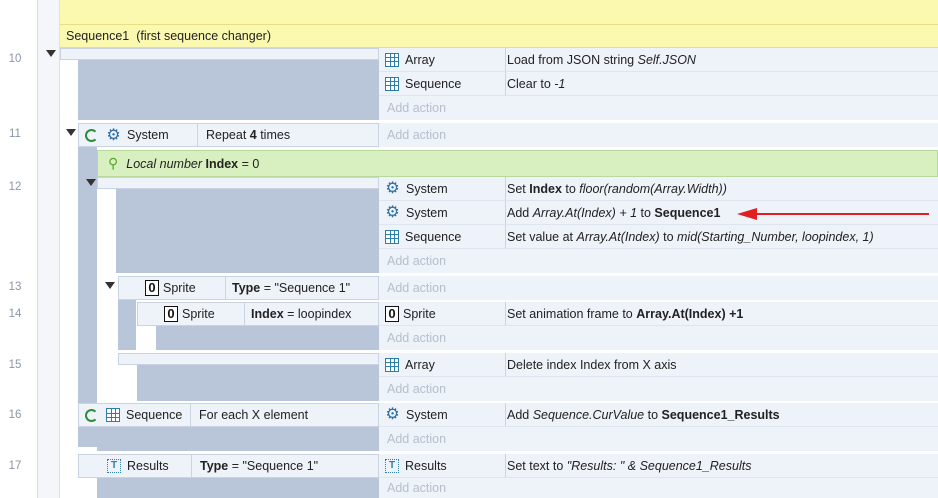 The width and height of the screenshot is (938, 498). Describe the element at coordinates (267, 338) in the screenshot. I see `event-14-condition-block` at that location.